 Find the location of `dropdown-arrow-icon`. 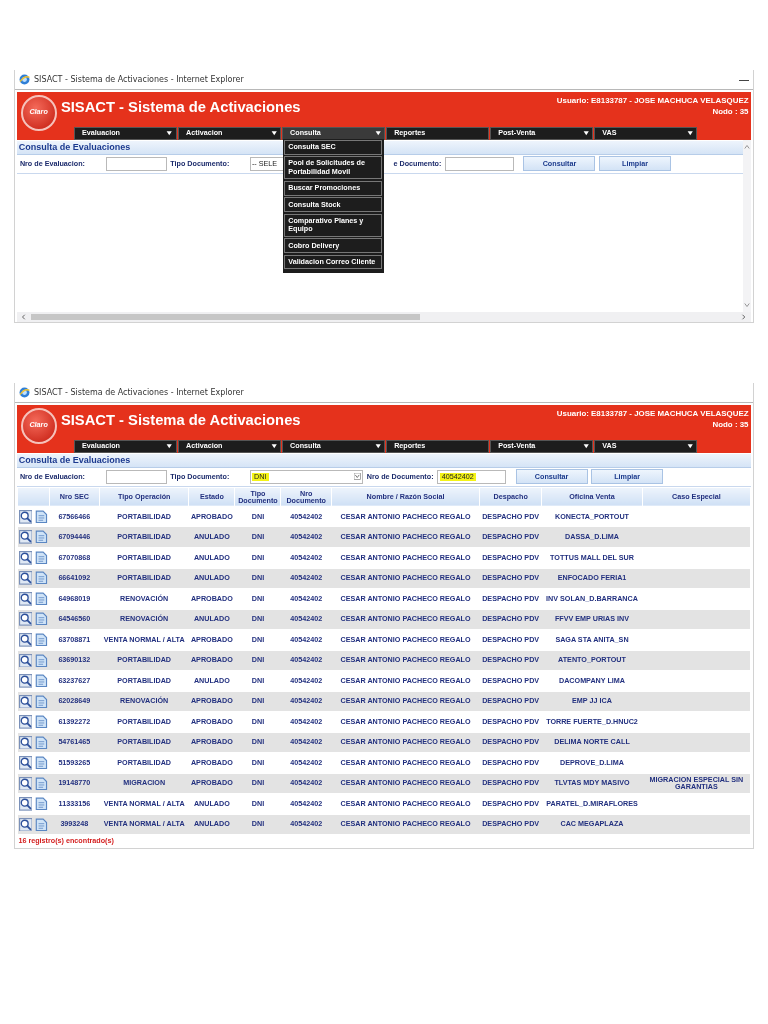

dropdown-arrow-icon is located at coordinates (357, 476).